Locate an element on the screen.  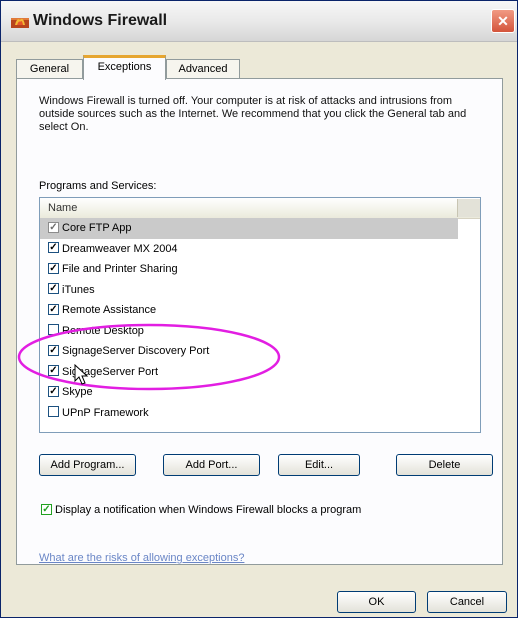
list-item: ✓ Dreamweaver MX 2004 is located at coordinates (260, 249).